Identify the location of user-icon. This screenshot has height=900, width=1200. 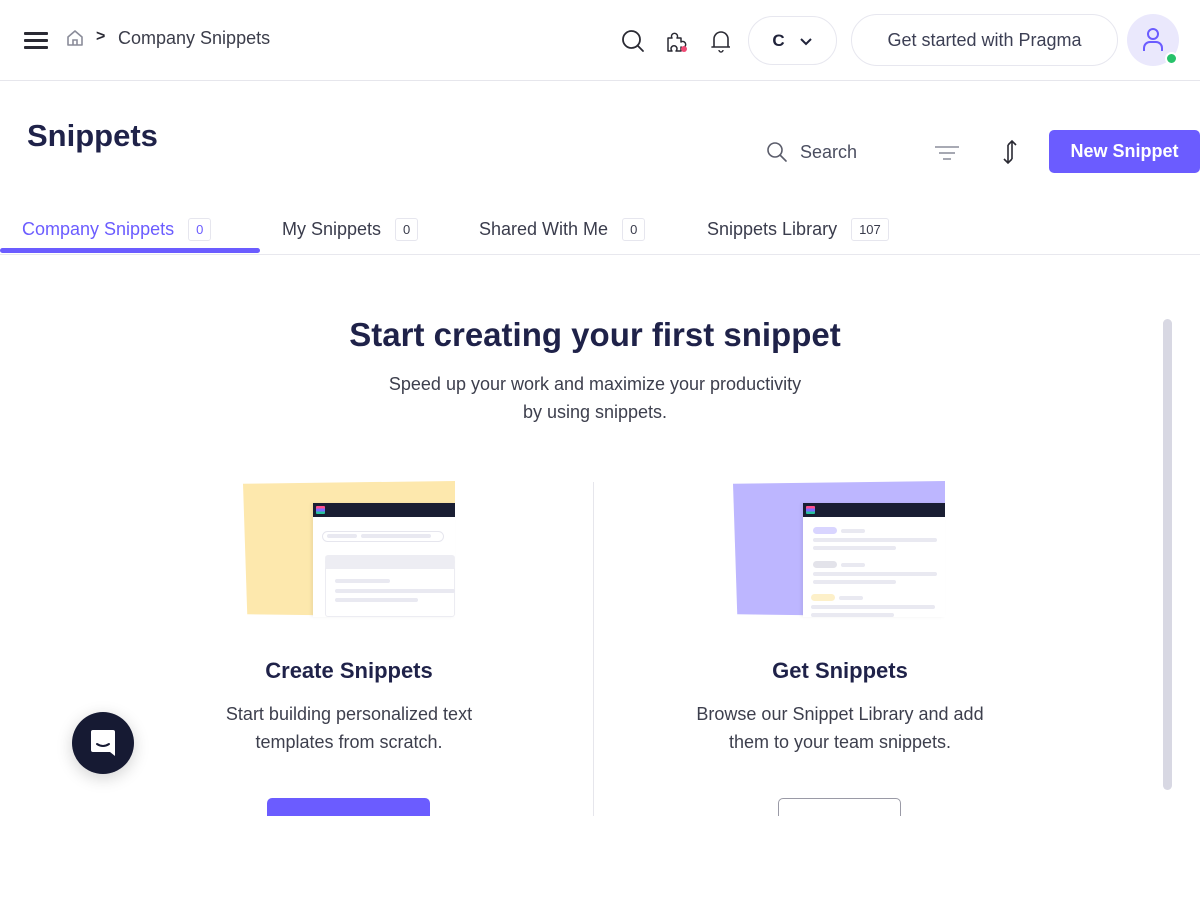
(1153, 39).